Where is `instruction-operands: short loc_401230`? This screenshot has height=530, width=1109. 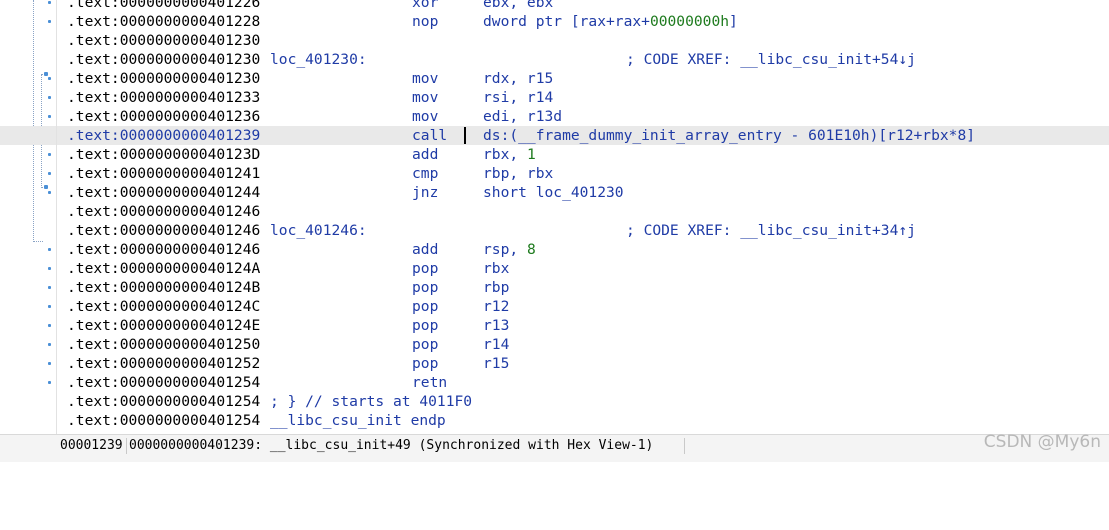
instruction-operands: short loc_401230 is located at coordinates (553, 192).